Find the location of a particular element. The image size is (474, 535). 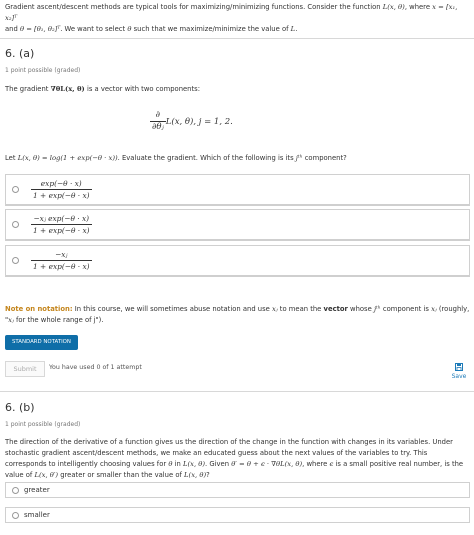

loss-symbol: L(x, θ′) is located at coordinates (46, 475).